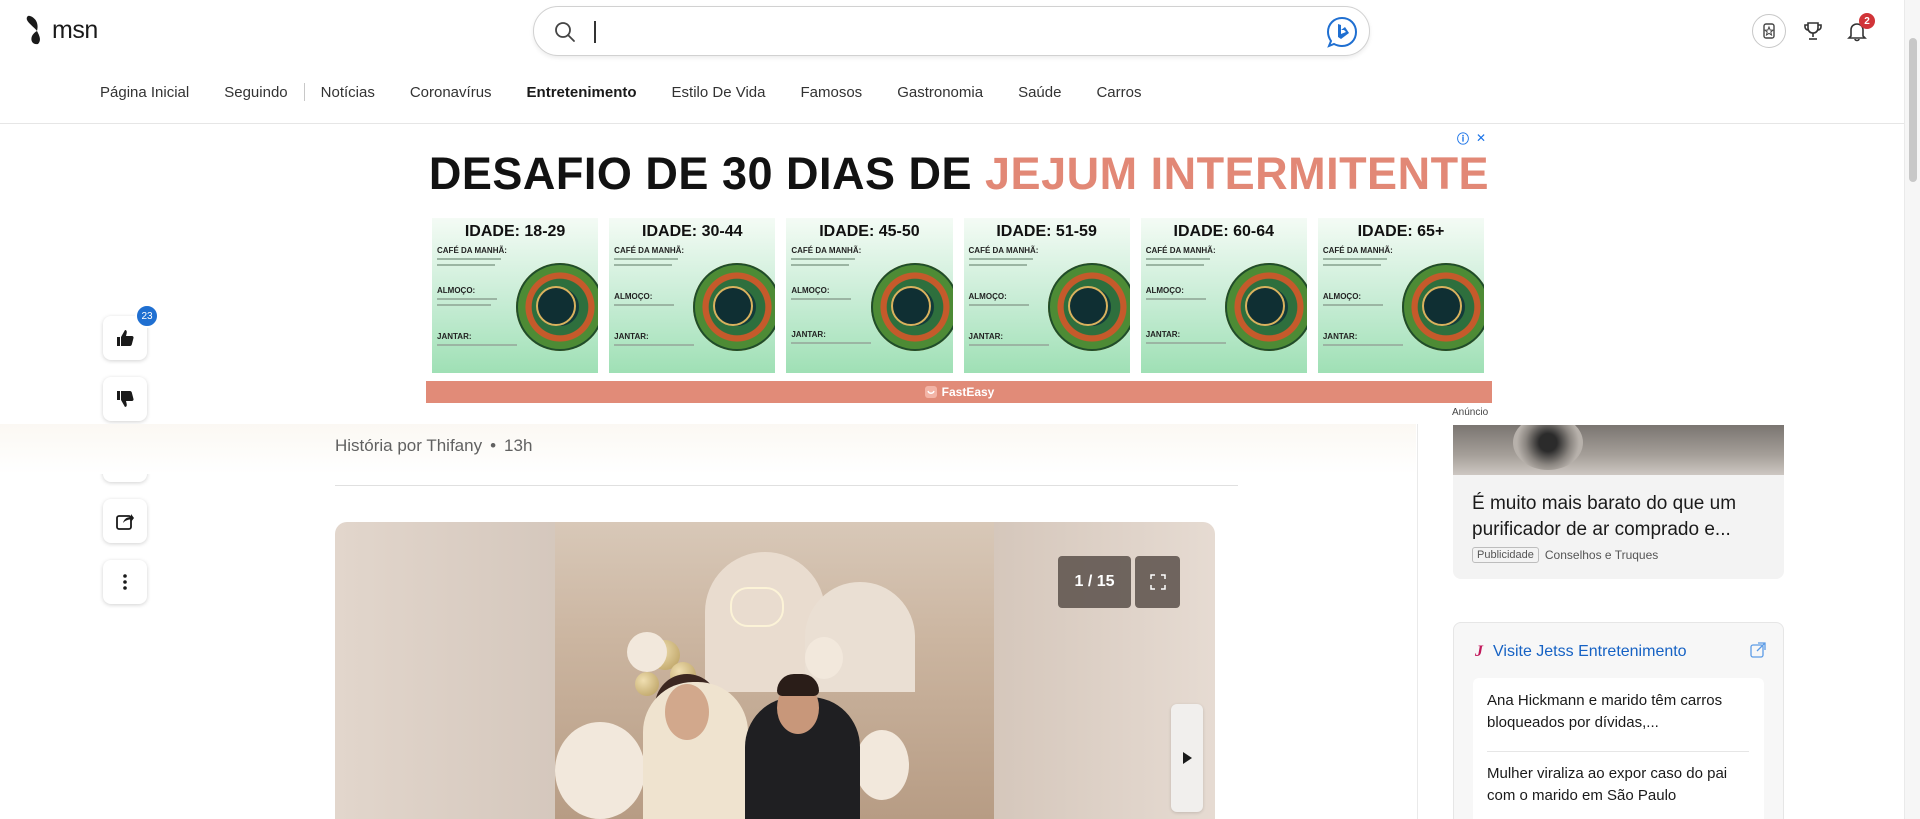  I want to click on rewards-button, so click(1769, 31).